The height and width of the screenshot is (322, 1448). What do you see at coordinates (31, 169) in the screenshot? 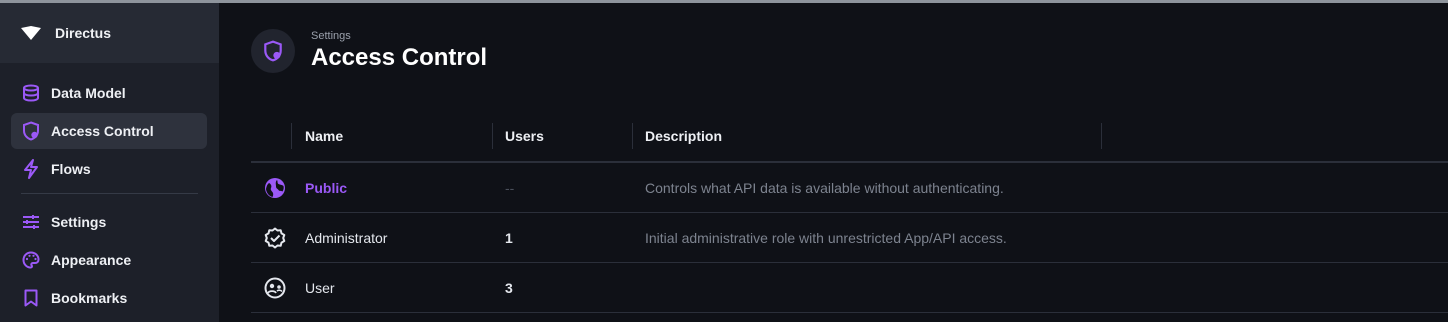
I see `bolt-icon` at bounding box center [31, 169].